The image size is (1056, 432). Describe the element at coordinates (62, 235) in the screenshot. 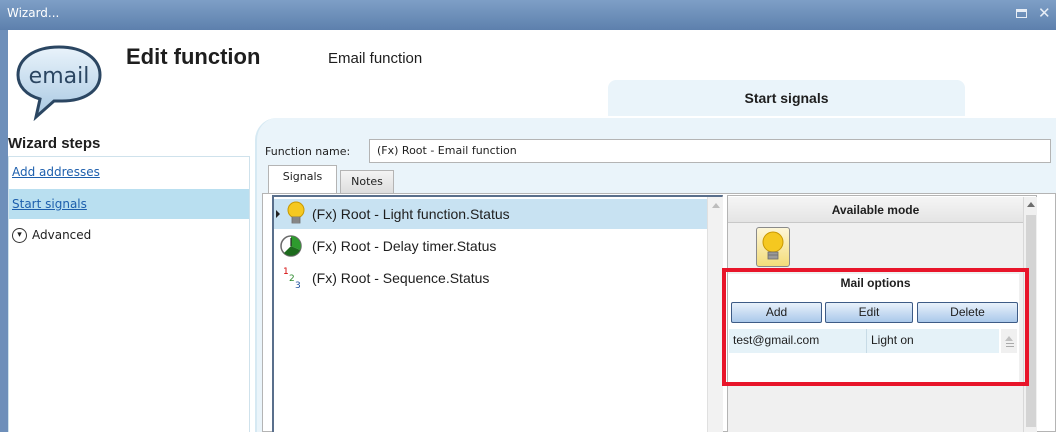

I see `sidebar-item-label: Advanced` at that location.